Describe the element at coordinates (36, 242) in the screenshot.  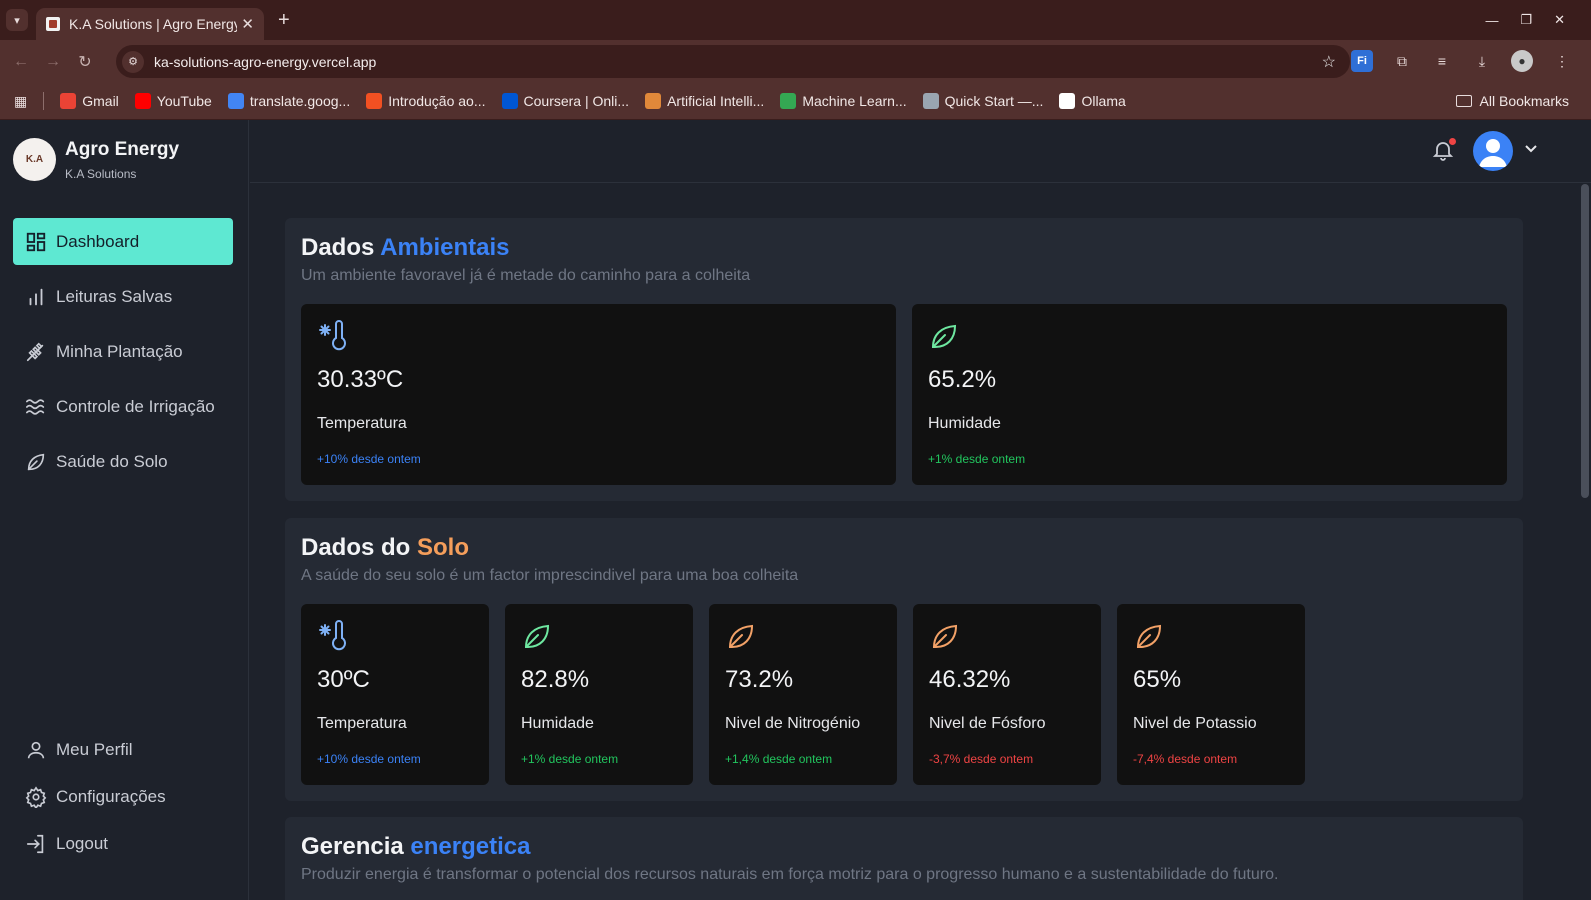
I see `dashboard-icon` at that location.